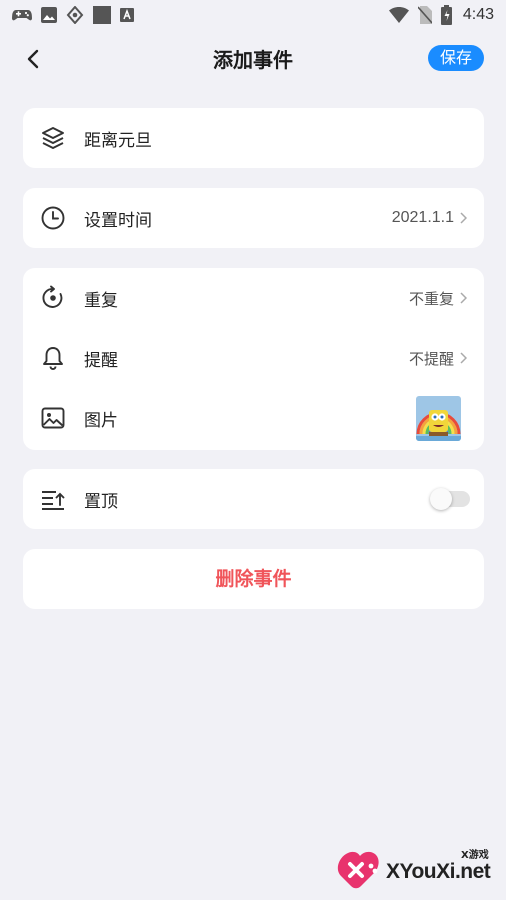  Describe the element at coordinates (478, 14) in the screenshot. I see `status-time: 4:43` at that location.